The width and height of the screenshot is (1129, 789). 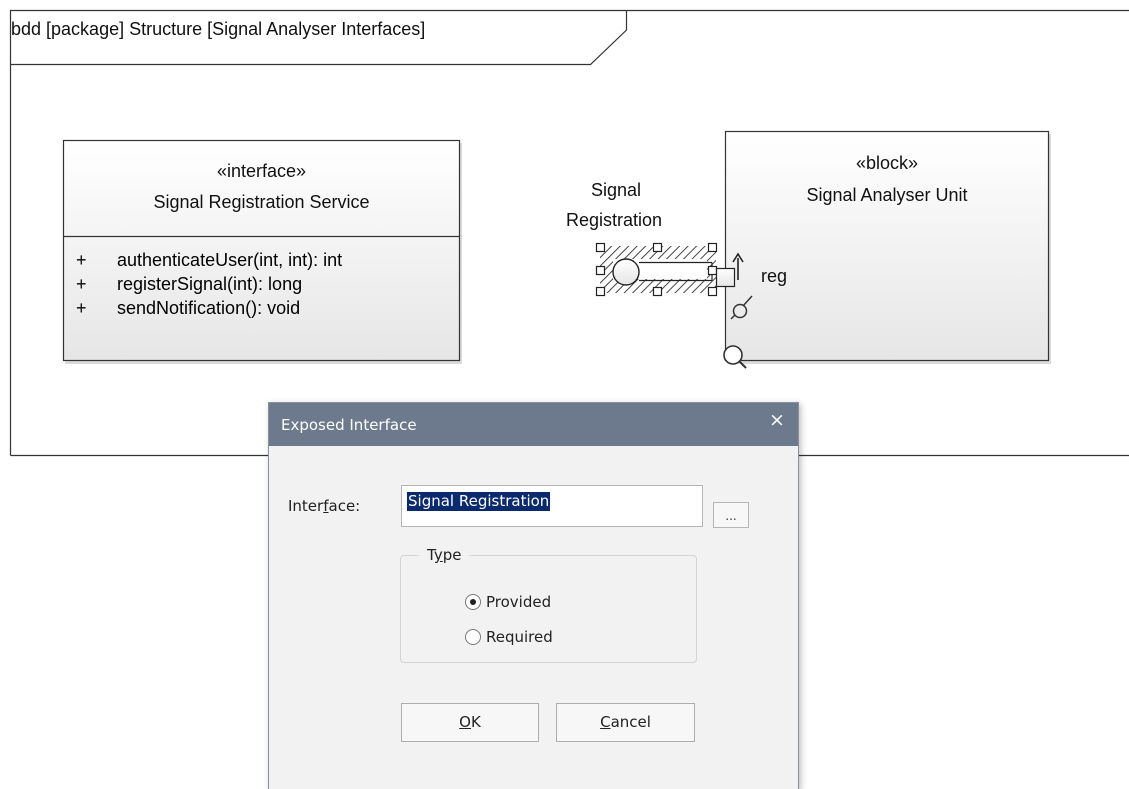 I want to click on radio-label: Provided, so click(x=518, y=602).